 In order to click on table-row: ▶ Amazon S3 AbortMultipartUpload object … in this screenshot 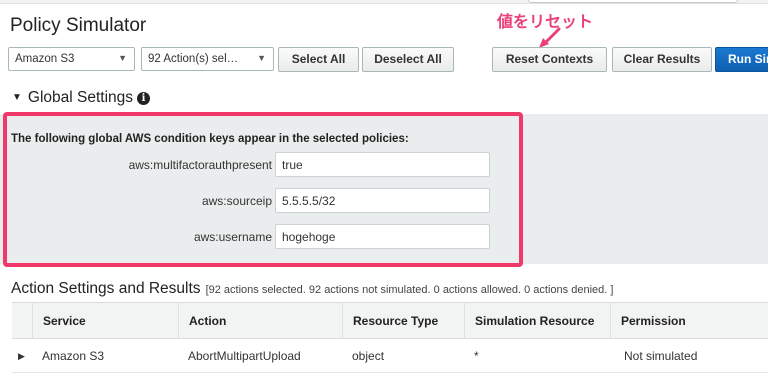, I will do `click(390, 356)`.